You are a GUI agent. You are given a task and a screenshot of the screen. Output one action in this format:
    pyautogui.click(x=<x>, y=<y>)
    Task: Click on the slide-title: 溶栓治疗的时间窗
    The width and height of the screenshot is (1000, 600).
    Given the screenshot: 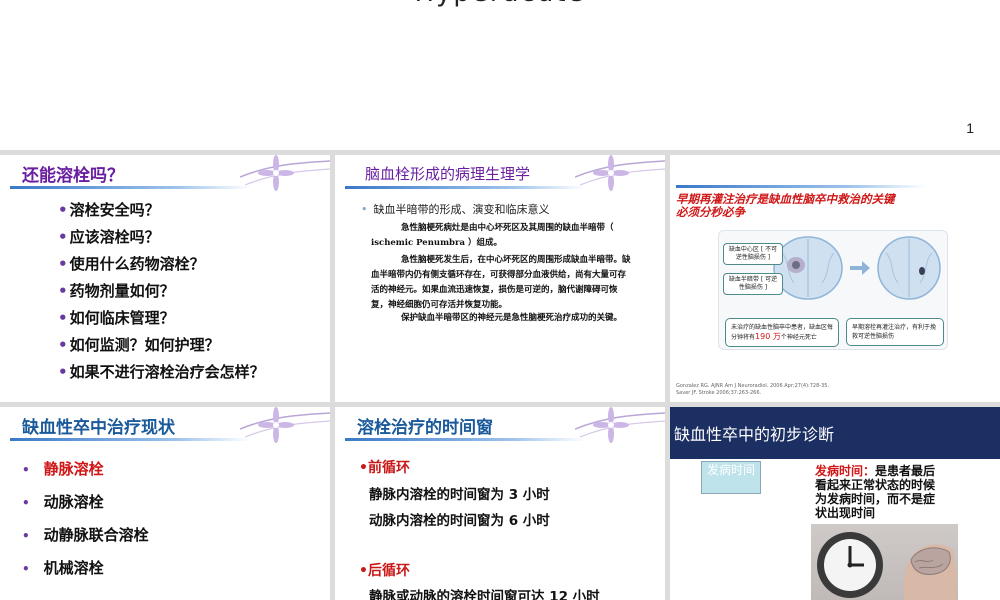 What is the action you would take?
    pyautogui.click(x=425, y=428)
    